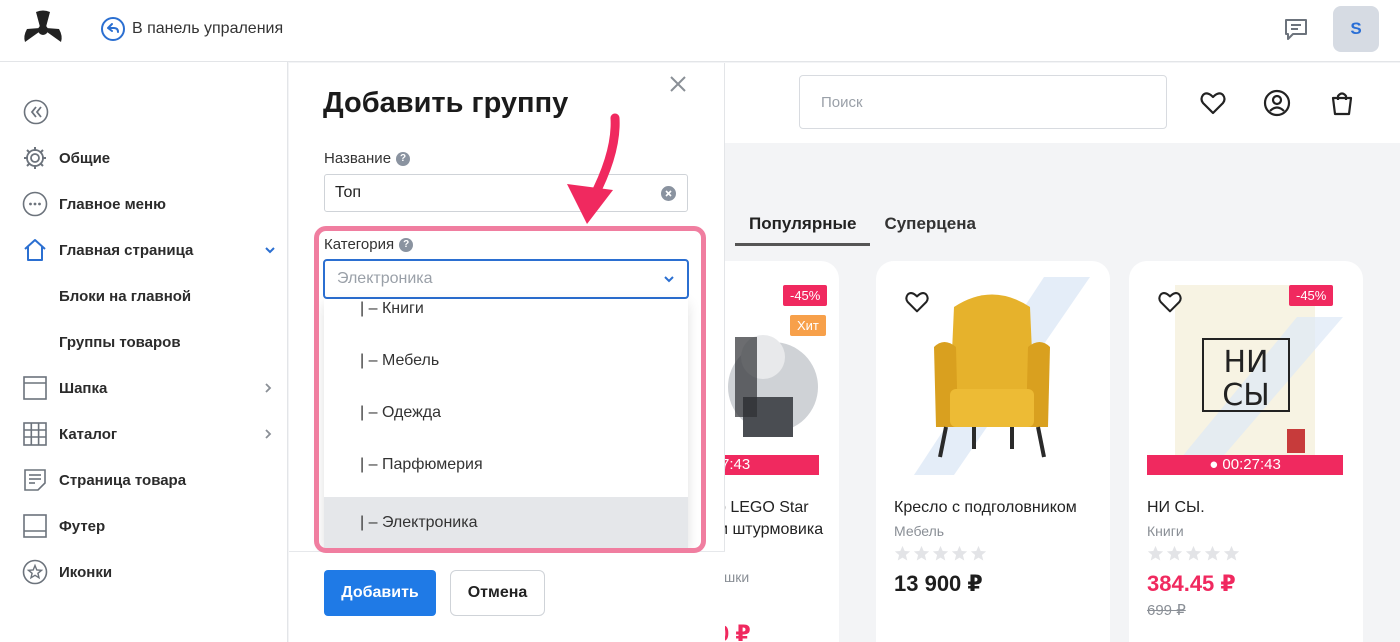 The width and height of the screenshot is (1400, 642). What do you see at coordinates (150, 434) in the screenshot?
I see `sidebar-item-catalog: Каталог` at bounding box center [150, 434].